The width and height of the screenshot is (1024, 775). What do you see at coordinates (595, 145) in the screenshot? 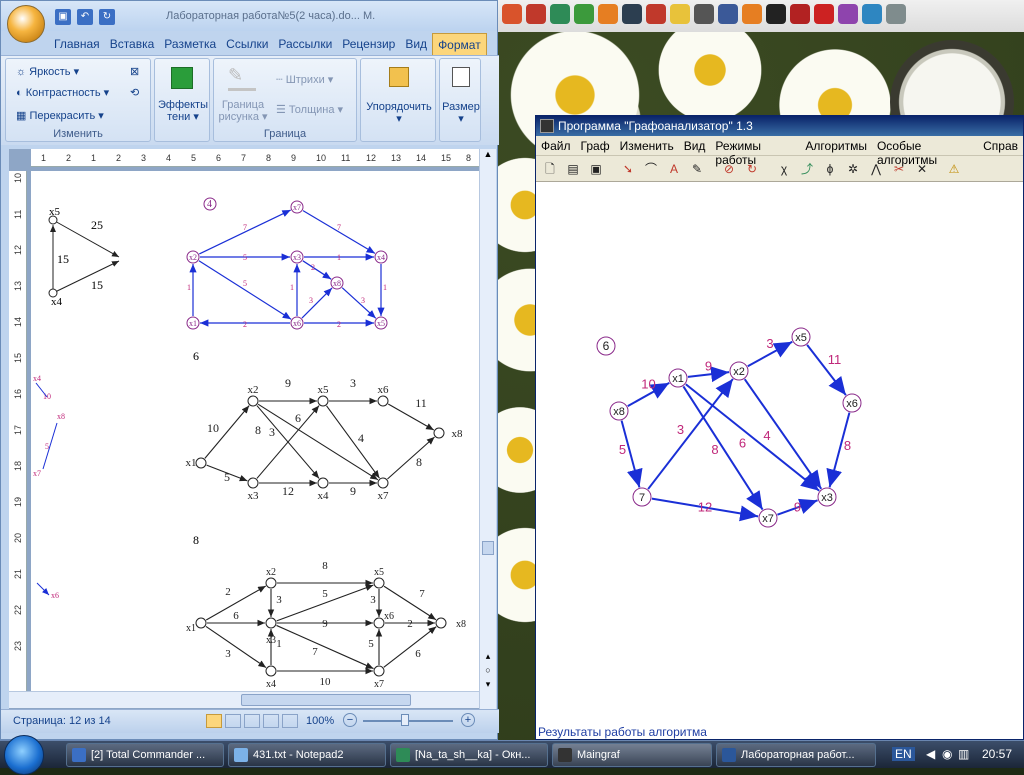
I see `menu-graph: Граф` at bounding box center [595, 145].